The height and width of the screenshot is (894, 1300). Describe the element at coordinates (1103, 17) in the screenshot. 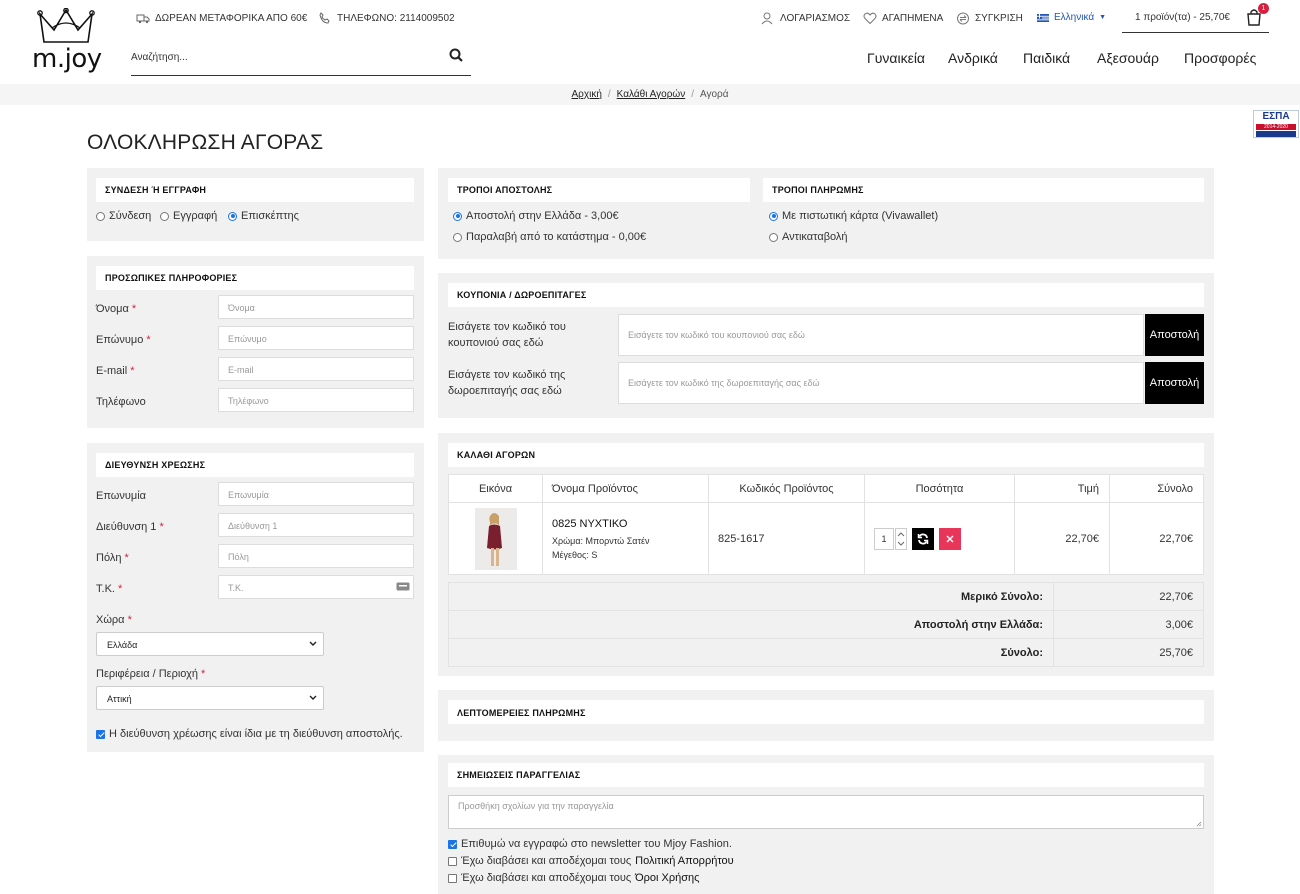

I see `chevron-down-icon: ▼` at that location.